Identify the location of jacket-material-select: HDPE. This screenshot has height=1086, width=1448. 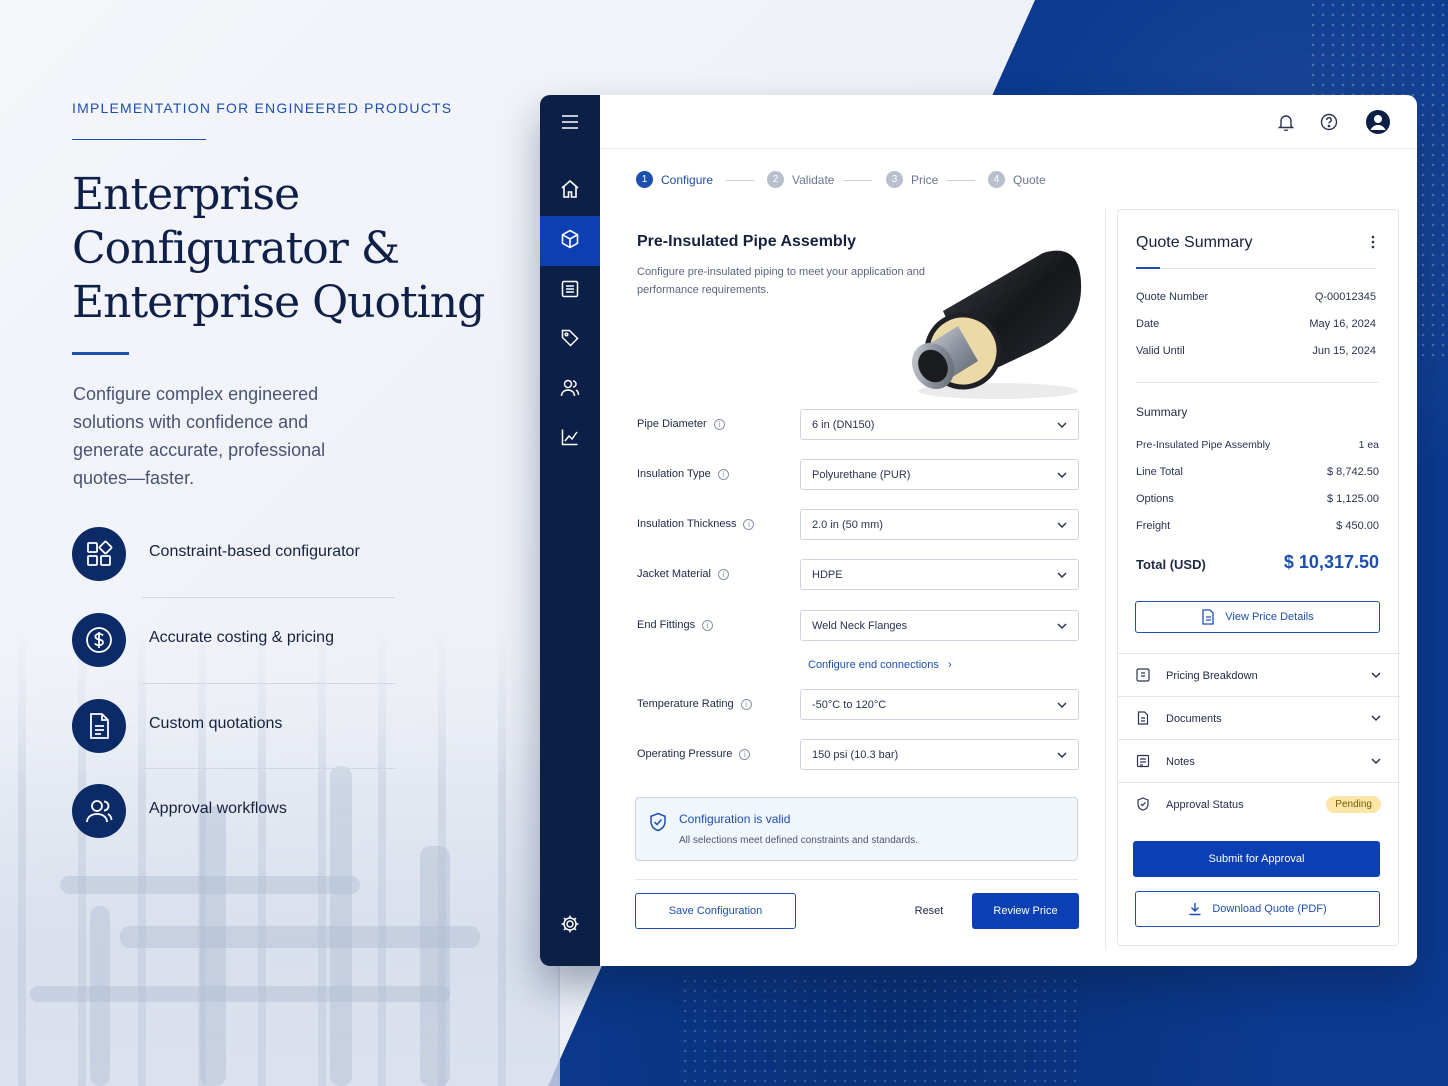
(939, 574).